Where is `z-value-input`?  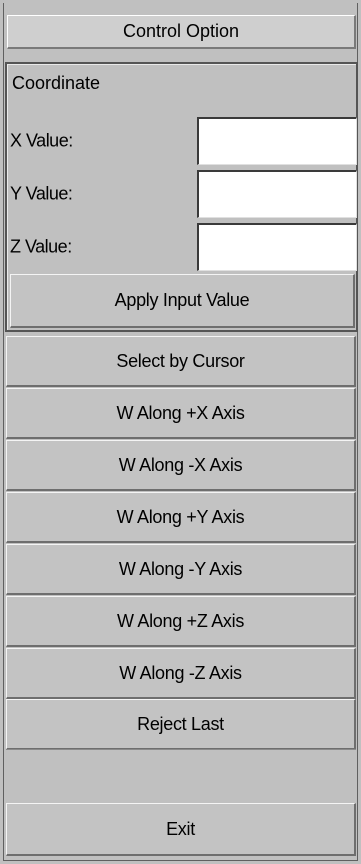 z-value-input is located at coordinates (277, 247).